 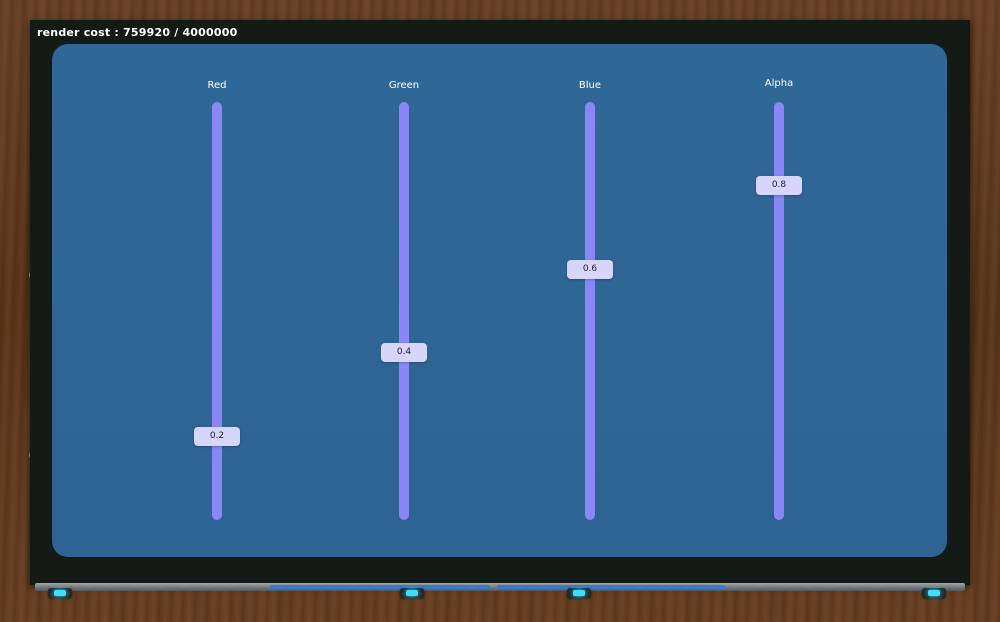 I want to click on render-cost-label: render cost : 759920 / 4000000, so click(x=137, y=32).